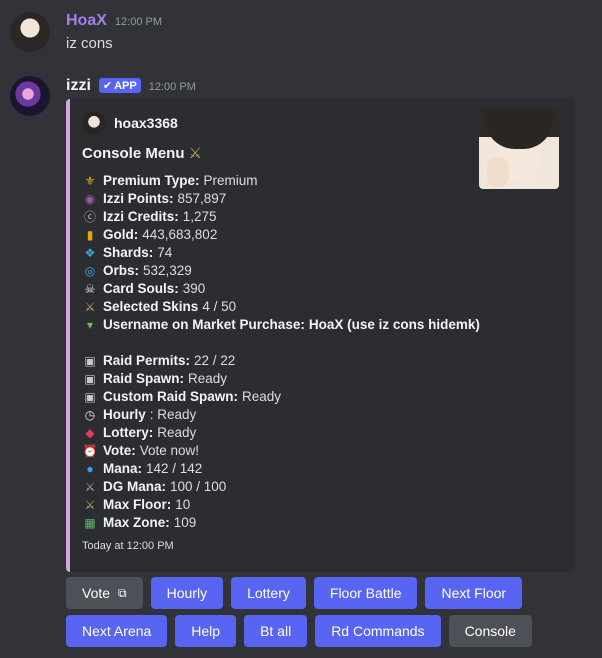  I want to click on line-label: Vote:, so click(119, 450).